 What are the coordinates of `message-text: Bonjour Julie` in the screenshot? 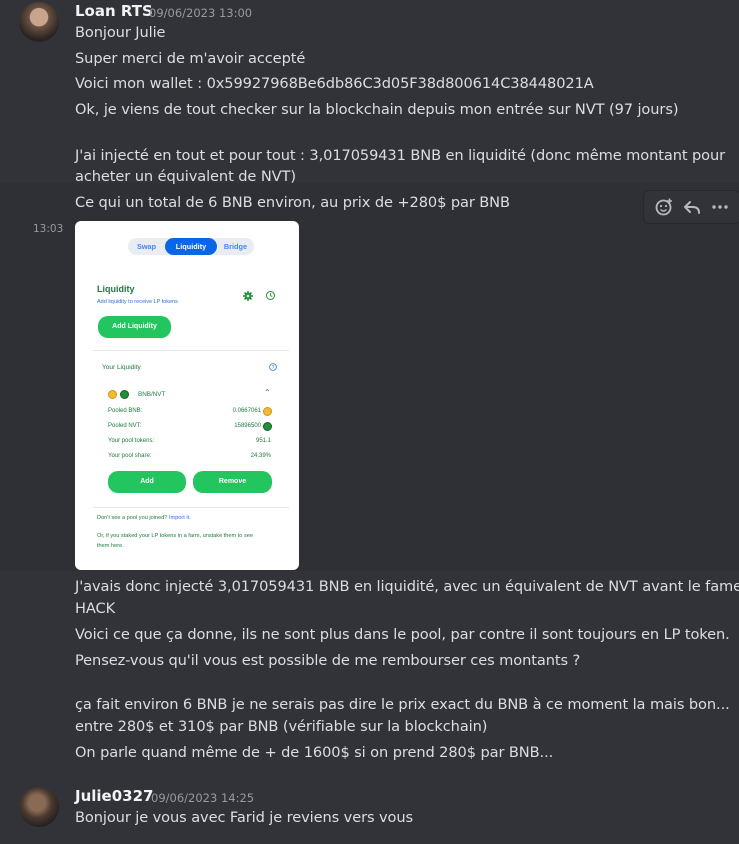 It's located at (120, 32).